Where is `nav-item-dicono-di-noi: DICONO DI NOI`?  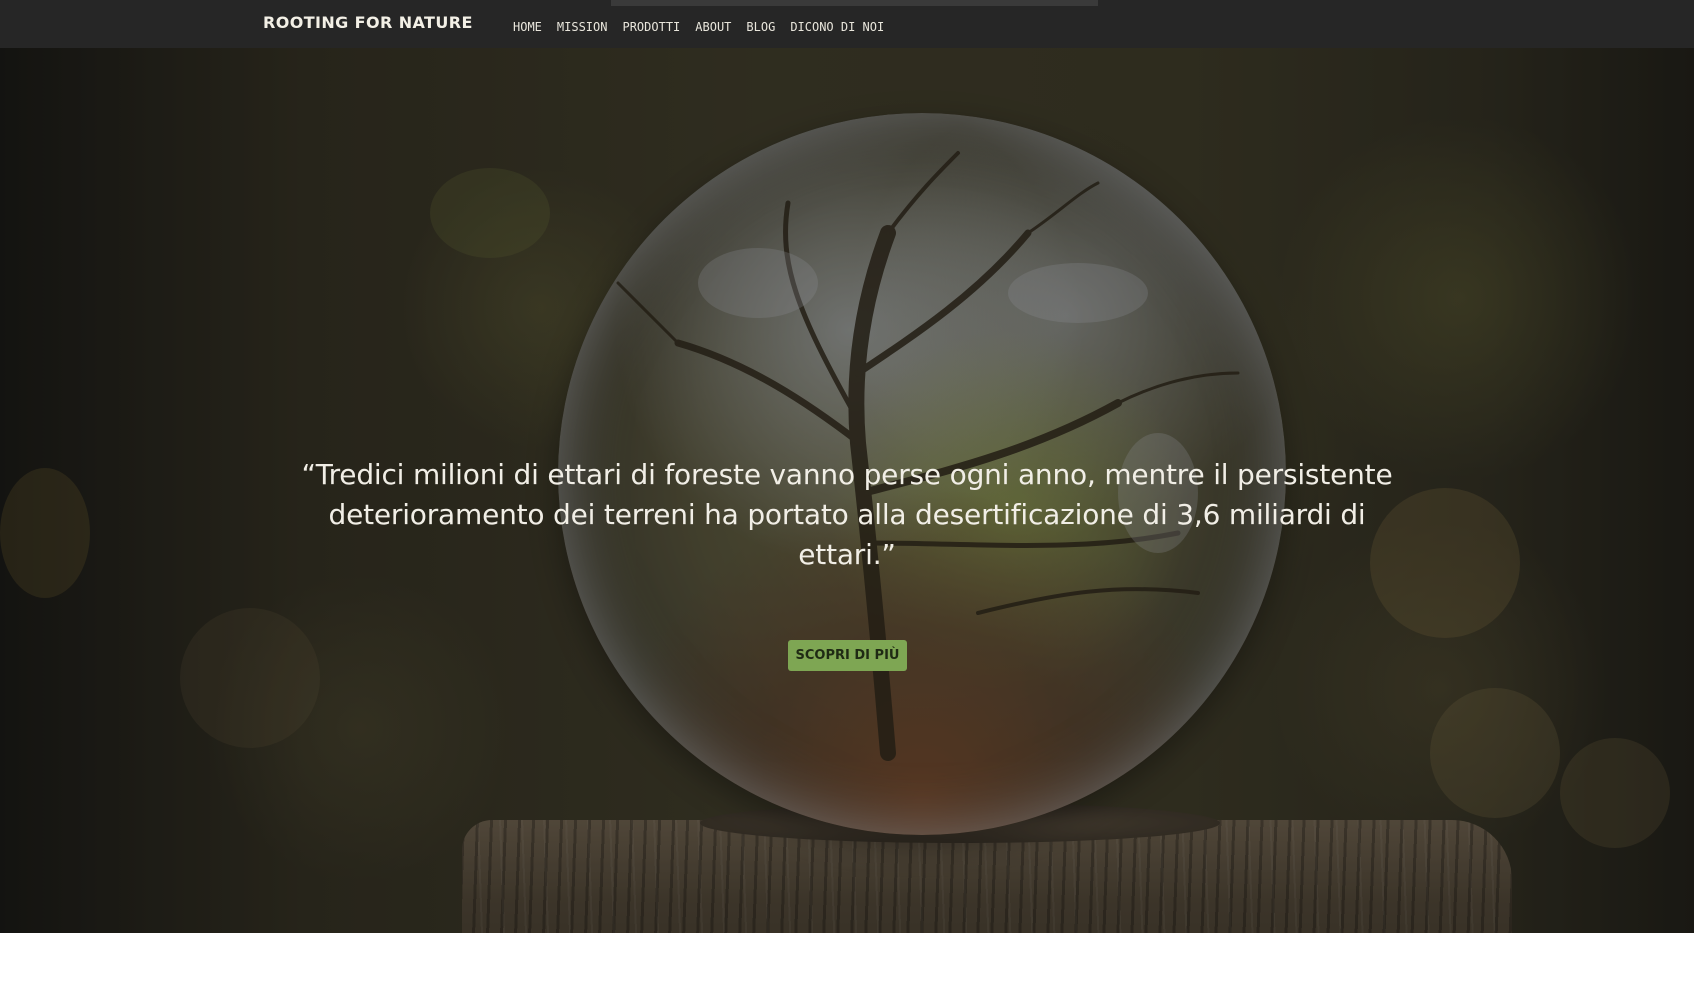 nav-item-dicono-di-noi: DICONO DI NOI is located at coordinates (837, 25).